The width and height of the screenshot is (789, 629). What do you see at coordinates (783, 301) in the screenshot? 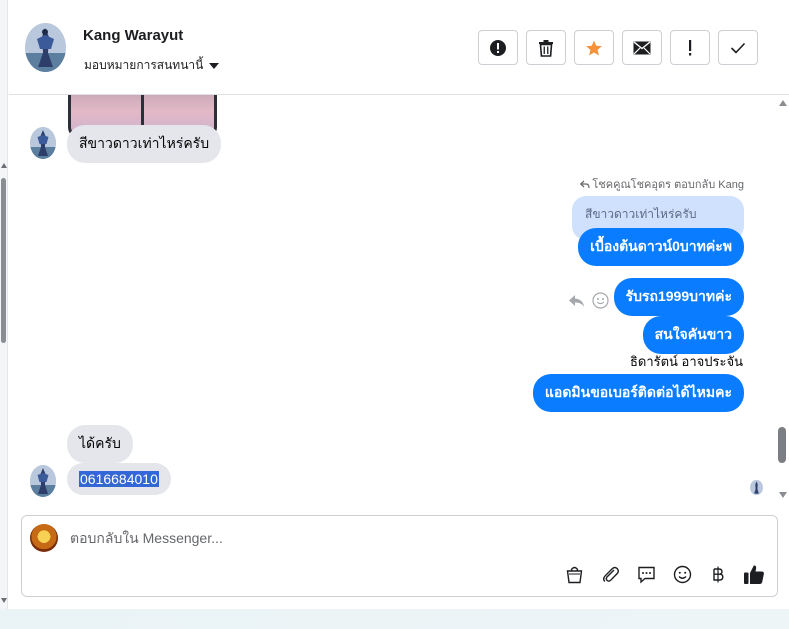
I see `thread-scrollbar` at bounding box center [783, 301].